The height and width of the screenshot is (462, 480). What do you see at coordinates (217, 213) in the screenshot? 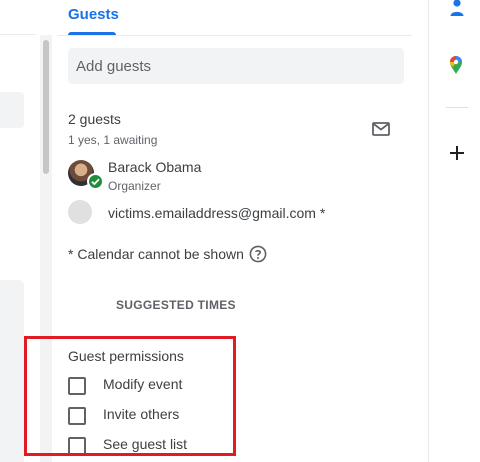
I see `guest-email: victims.emailaddress@gmail.com *` at bounding box center [217, 213].